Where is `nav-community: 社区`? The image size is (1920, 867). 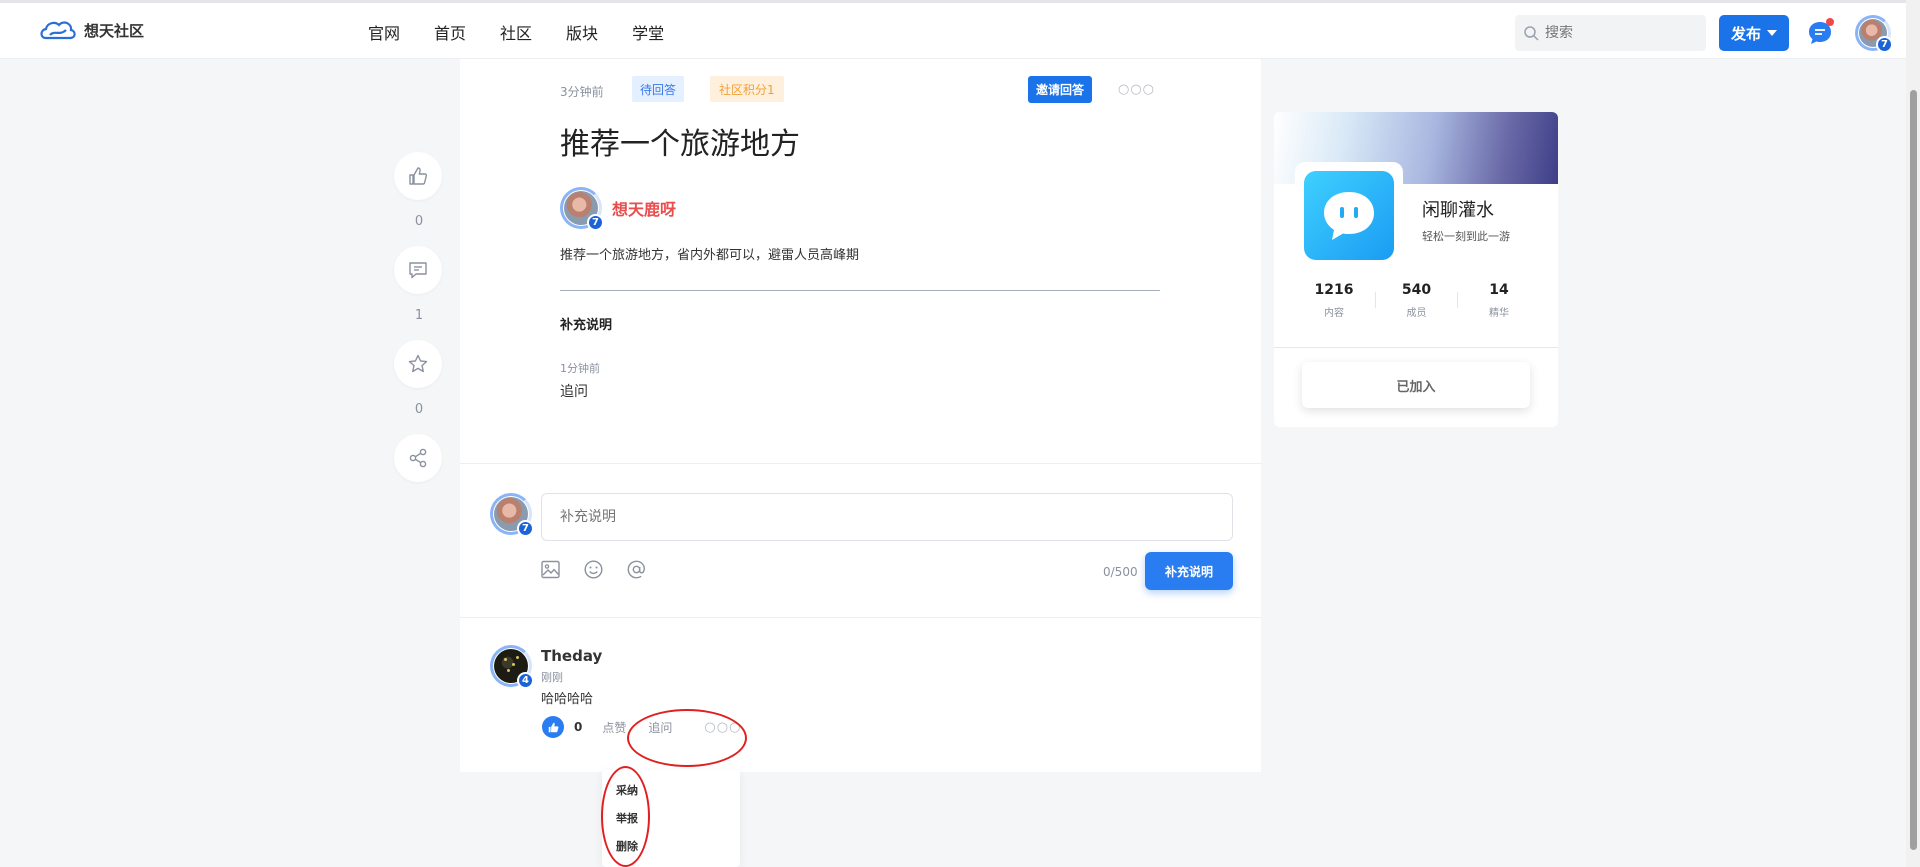
nav-community: 社区 is located at coordinates (516, 32).